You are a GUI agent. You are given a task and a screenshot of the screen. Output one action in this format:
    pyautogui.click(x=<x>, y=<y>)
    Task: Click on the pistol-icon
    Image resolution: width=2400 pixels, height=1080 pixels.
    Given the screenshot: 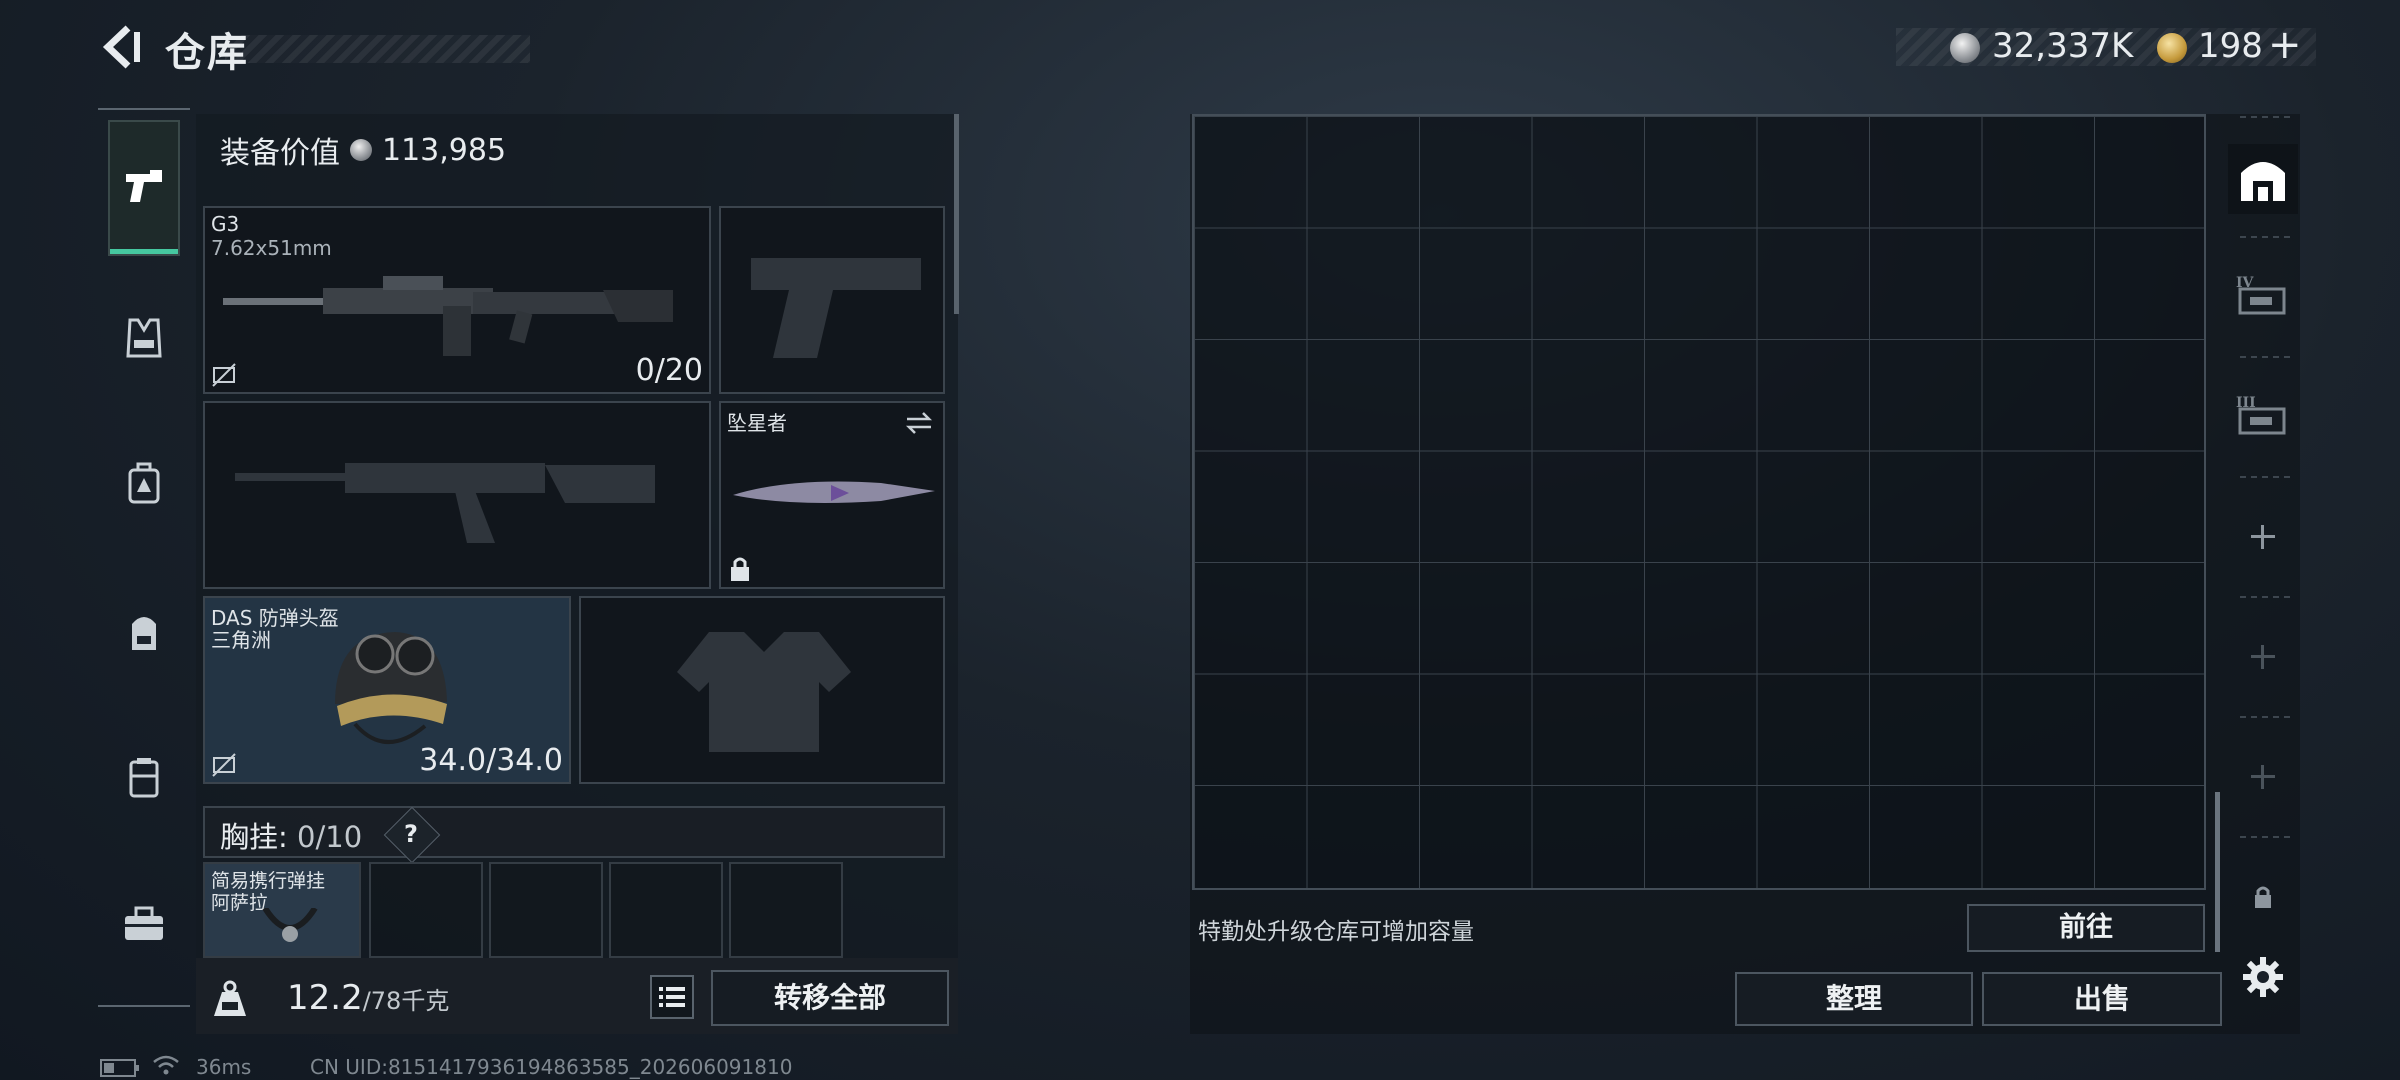 What is the action you would take?
    pyautogui.click(x=144, y=186)
    